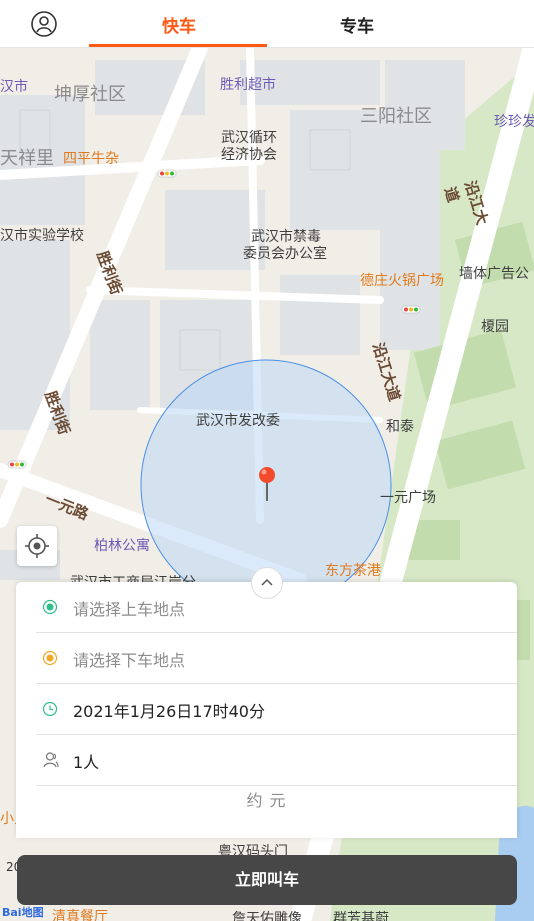 Image resolution: width=534 pixels, height=921 pixels. Describe the element at coordinates (276, 760) in the screenshot. I see `passenger-row: 1人` at that location.